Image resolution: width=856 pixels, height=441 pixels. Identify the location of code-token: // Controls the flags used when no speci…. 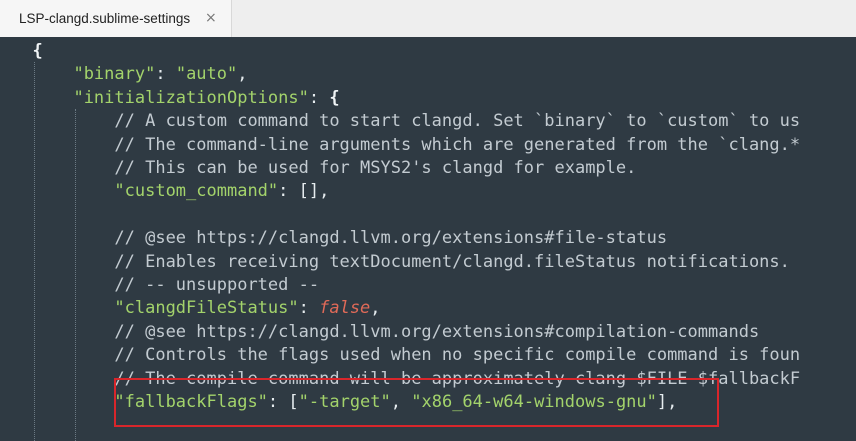
(457, 355).